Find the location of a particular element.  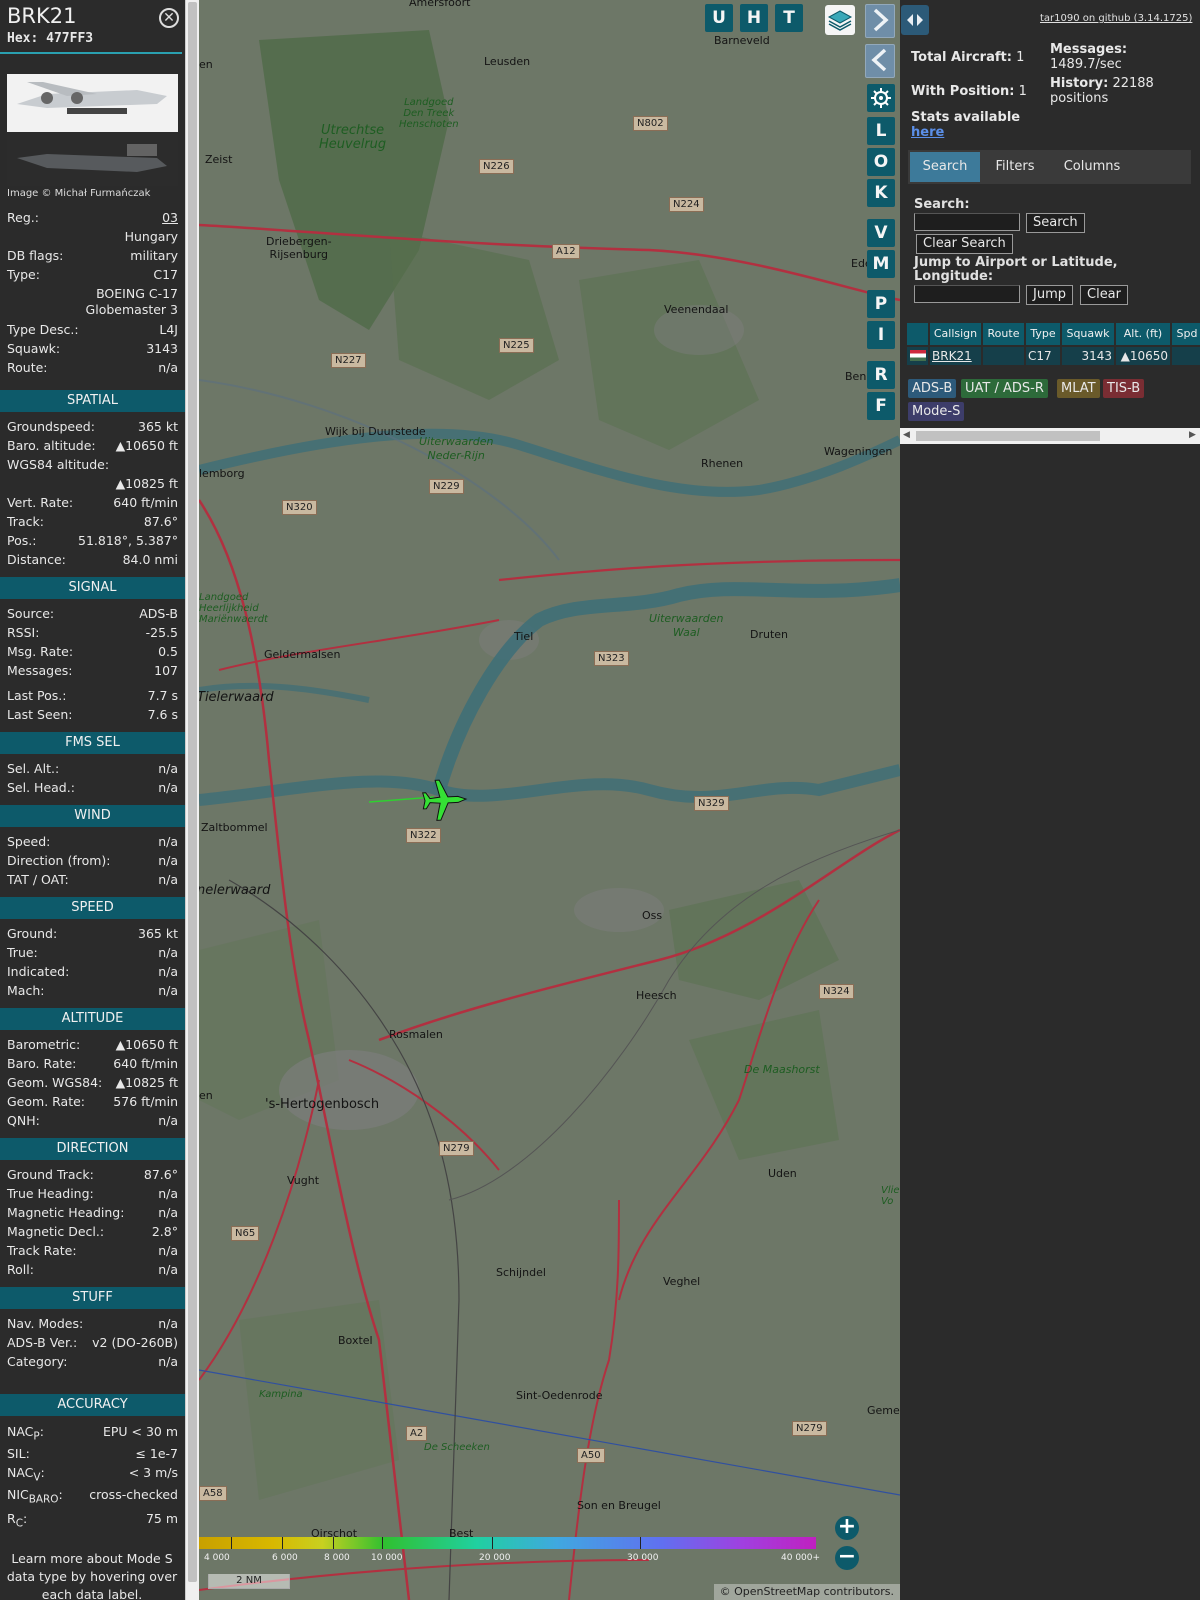

sil-label: SIL: is located at coordinates (18, 1453).